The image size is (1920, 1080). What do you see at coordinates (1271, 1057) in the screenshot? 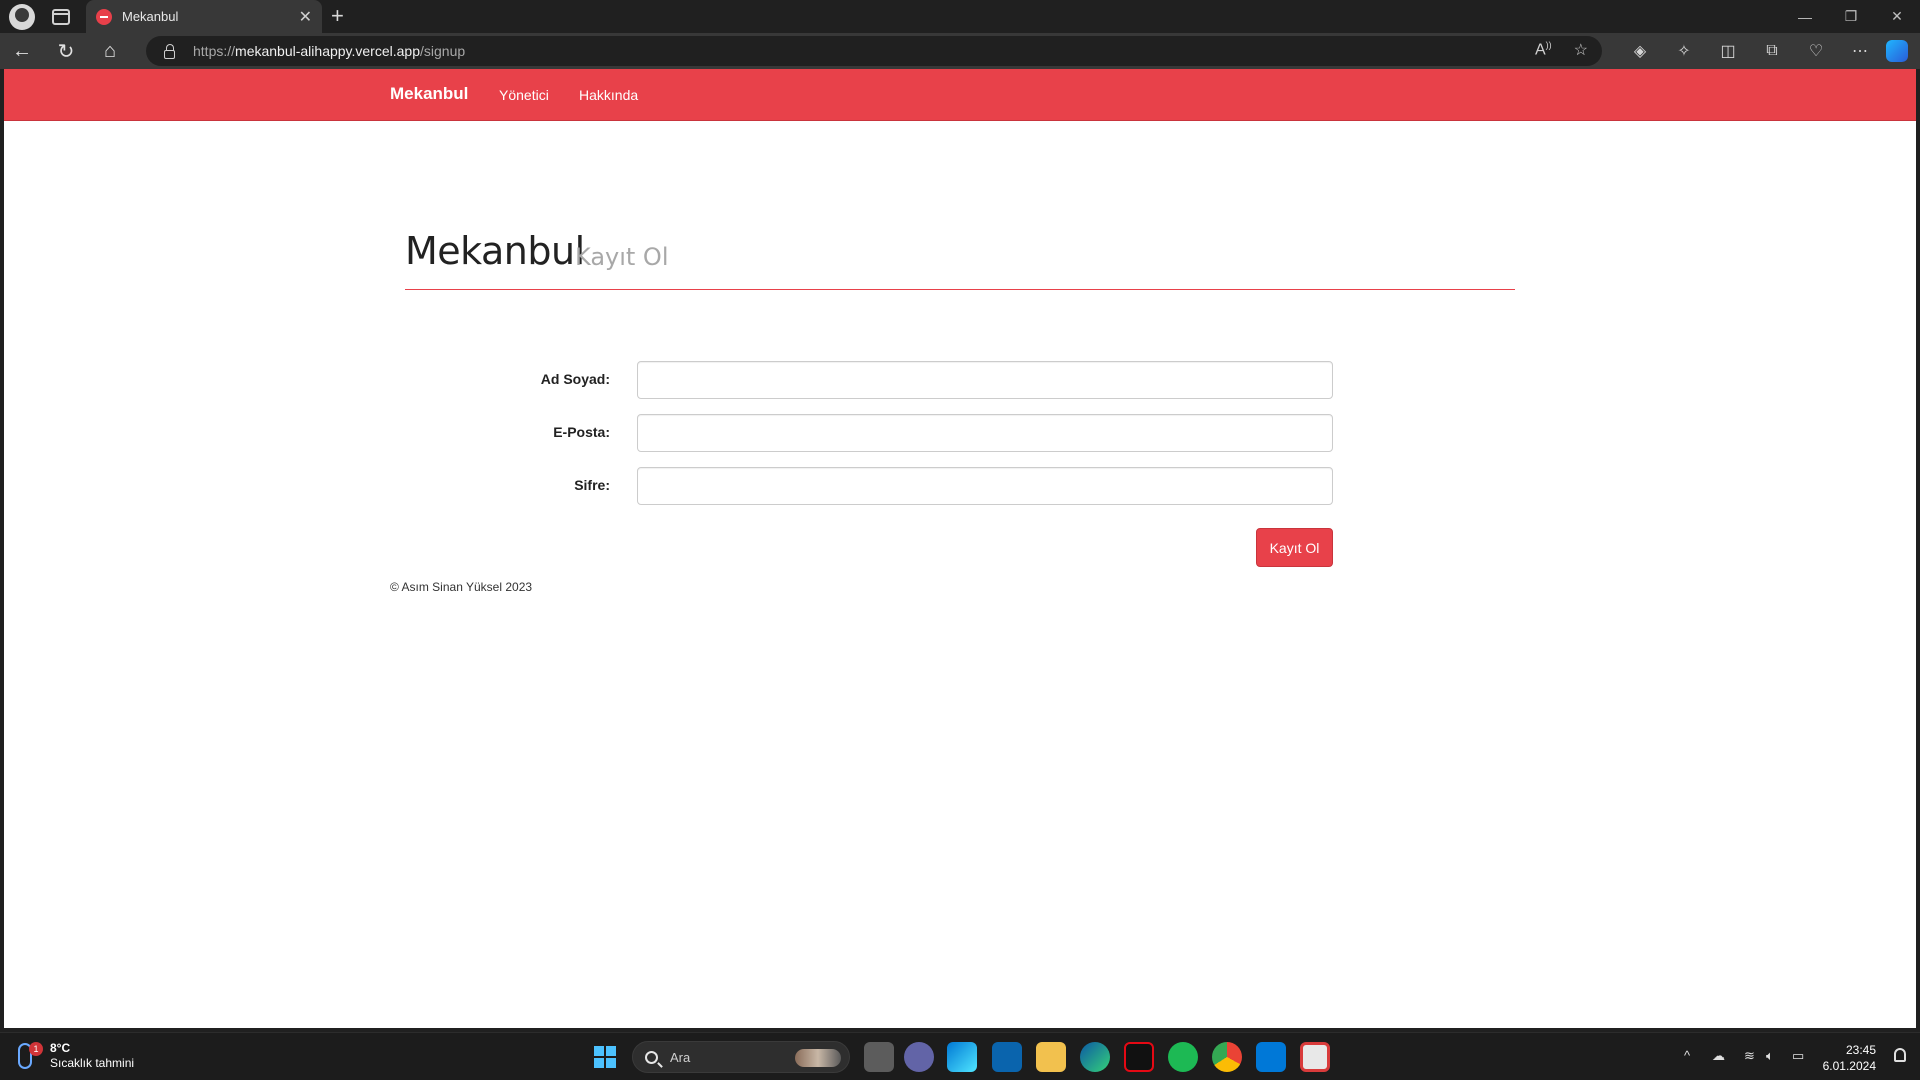
I see `vscode-icon` at bounding box center [1271, 1057].